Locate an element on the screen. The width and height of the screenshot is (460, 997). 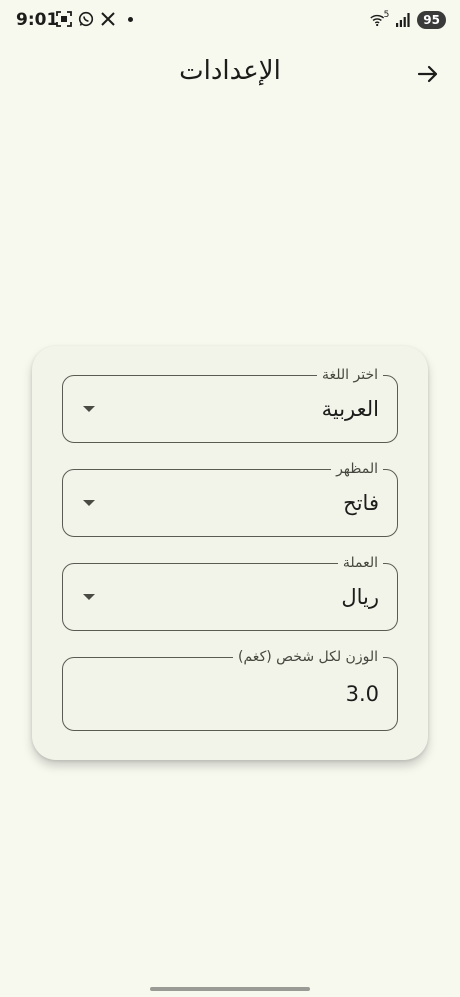
notification-icons is located at coordinates (94, 19).